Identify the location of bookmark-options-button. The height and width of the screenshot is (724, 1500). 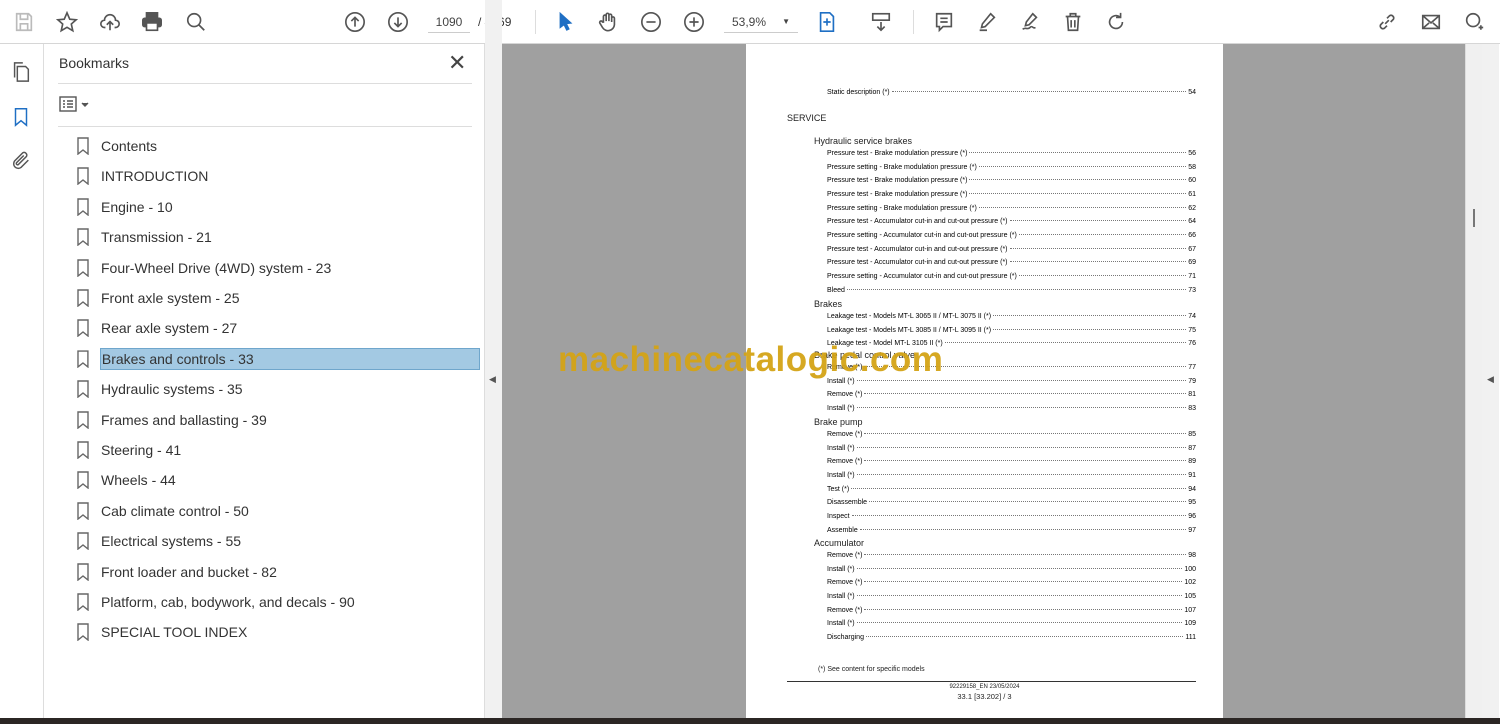
(76, 104).